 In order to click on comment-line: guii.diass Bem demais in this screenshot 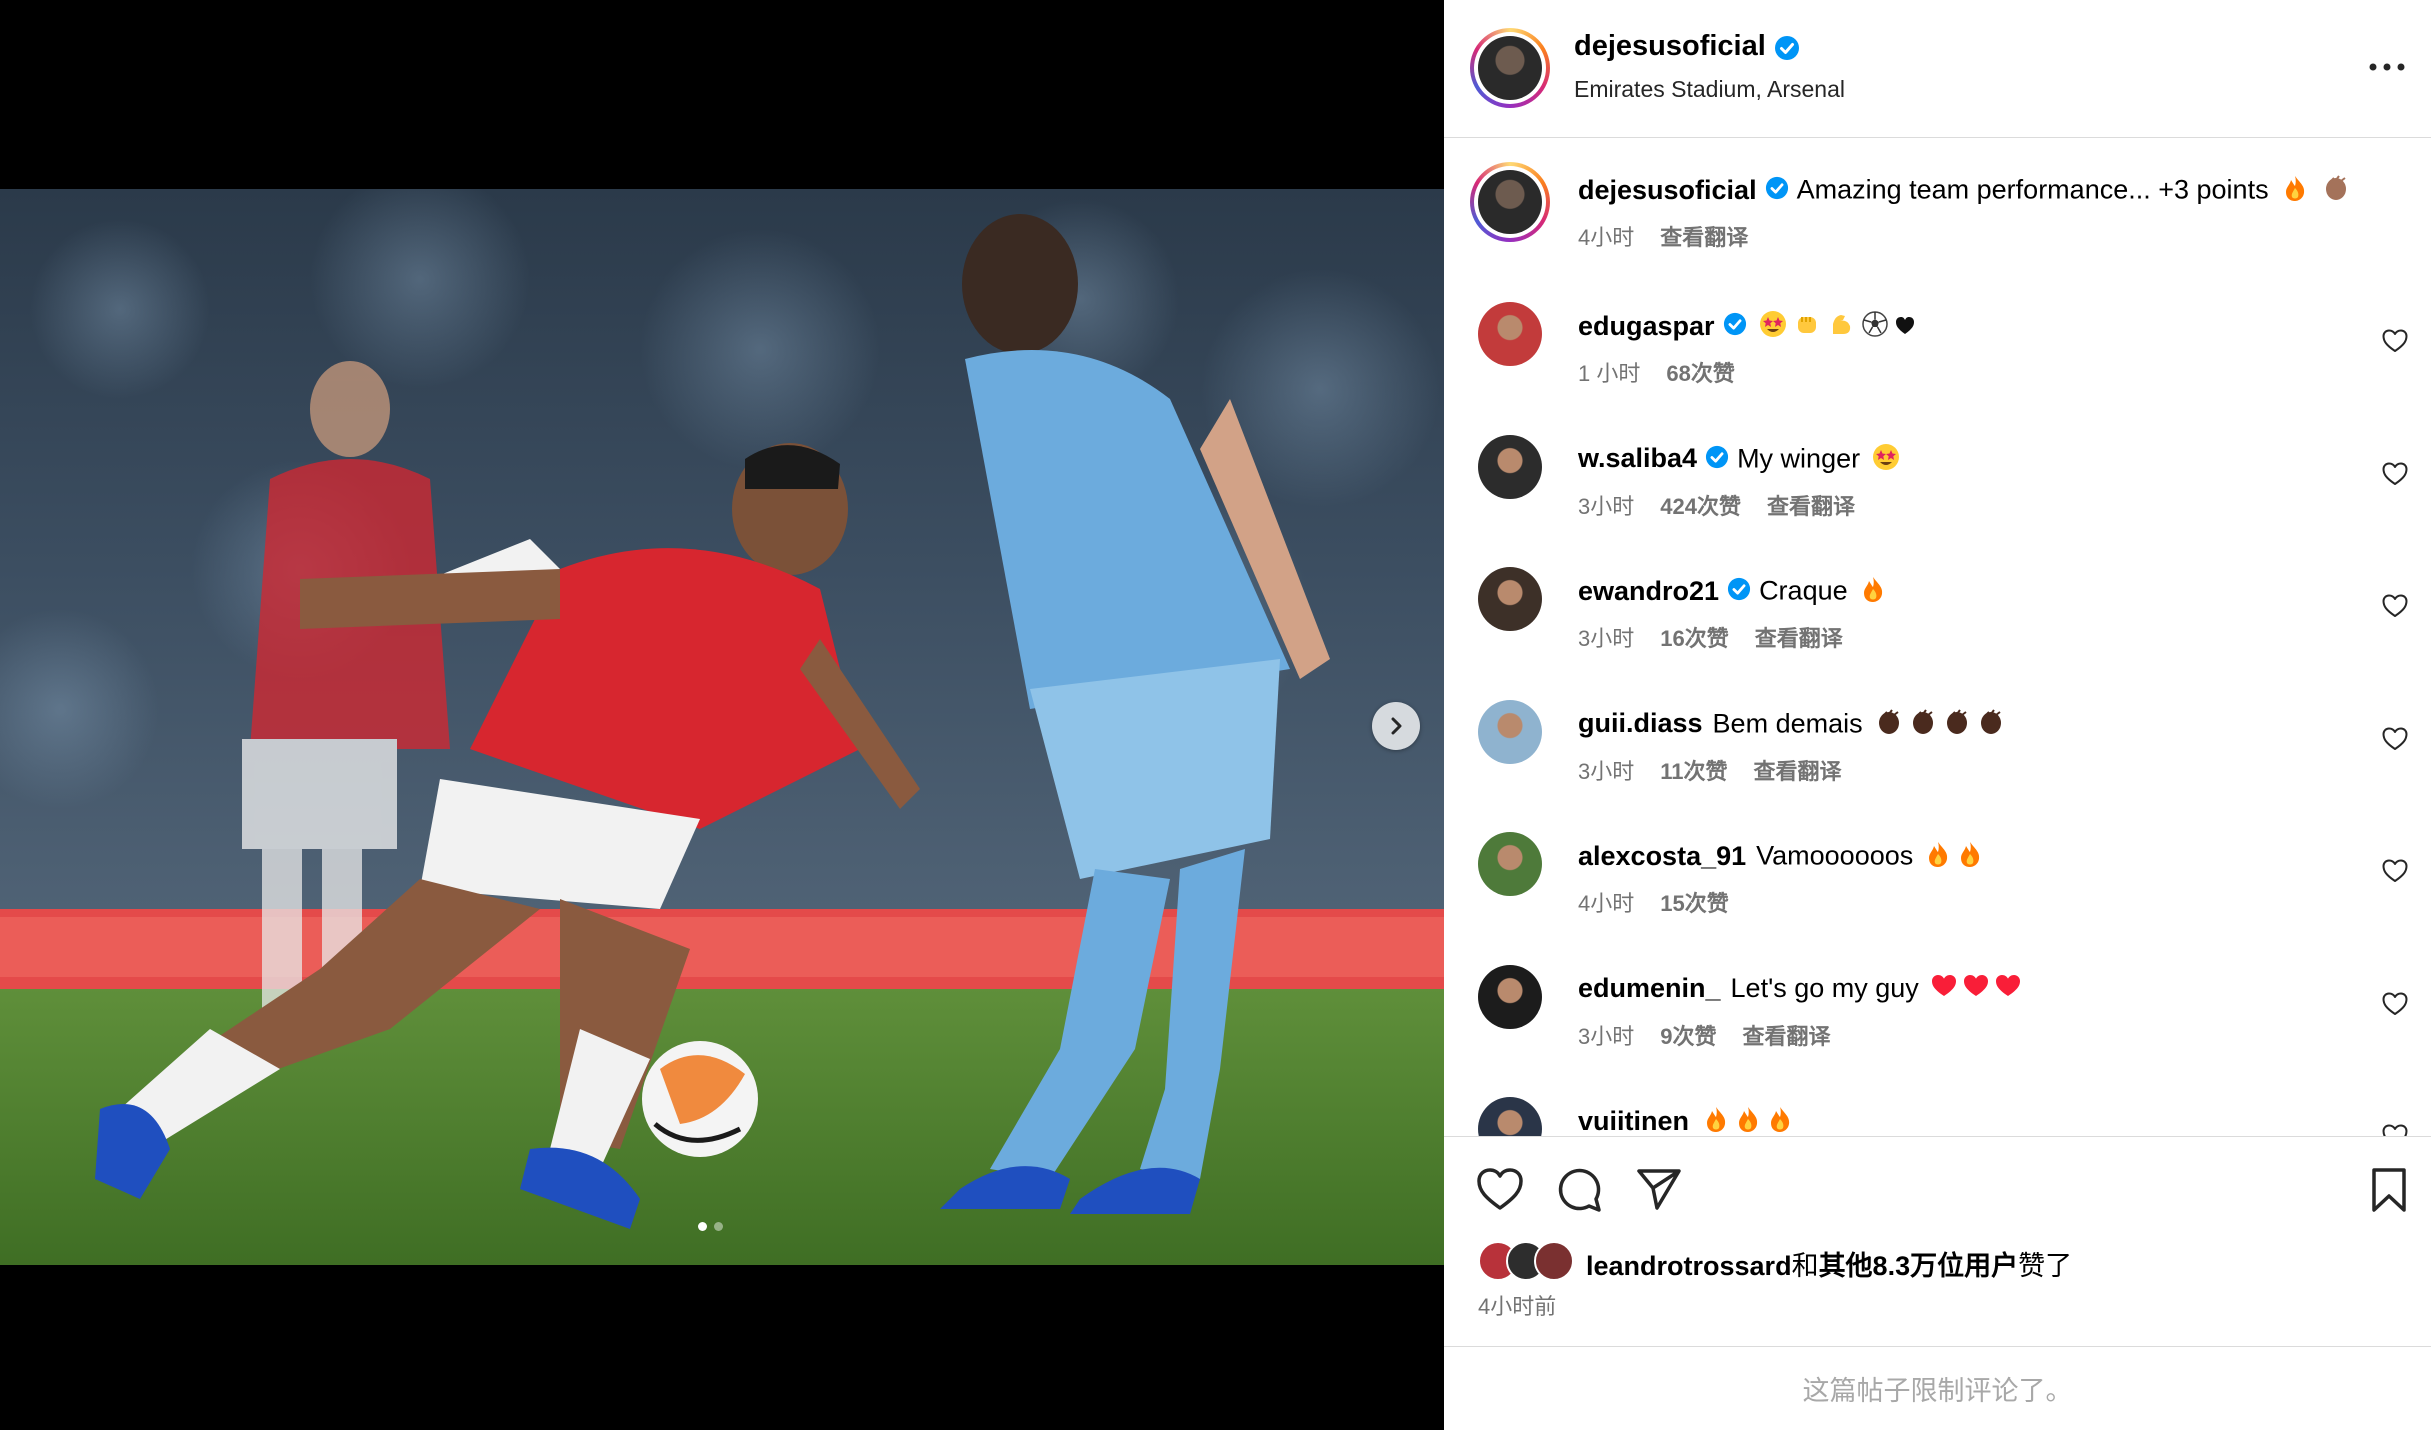, I will do `click(1791, 725)`.